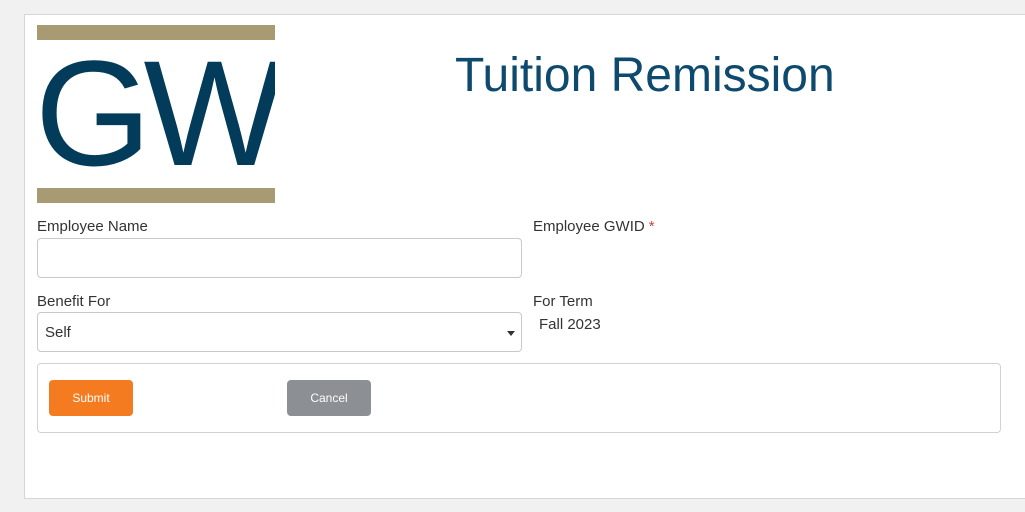  What do you see at coordinates (91, 398) in the screenshot?
I see `submit-button: Submit` at bounding box center [91, 398].